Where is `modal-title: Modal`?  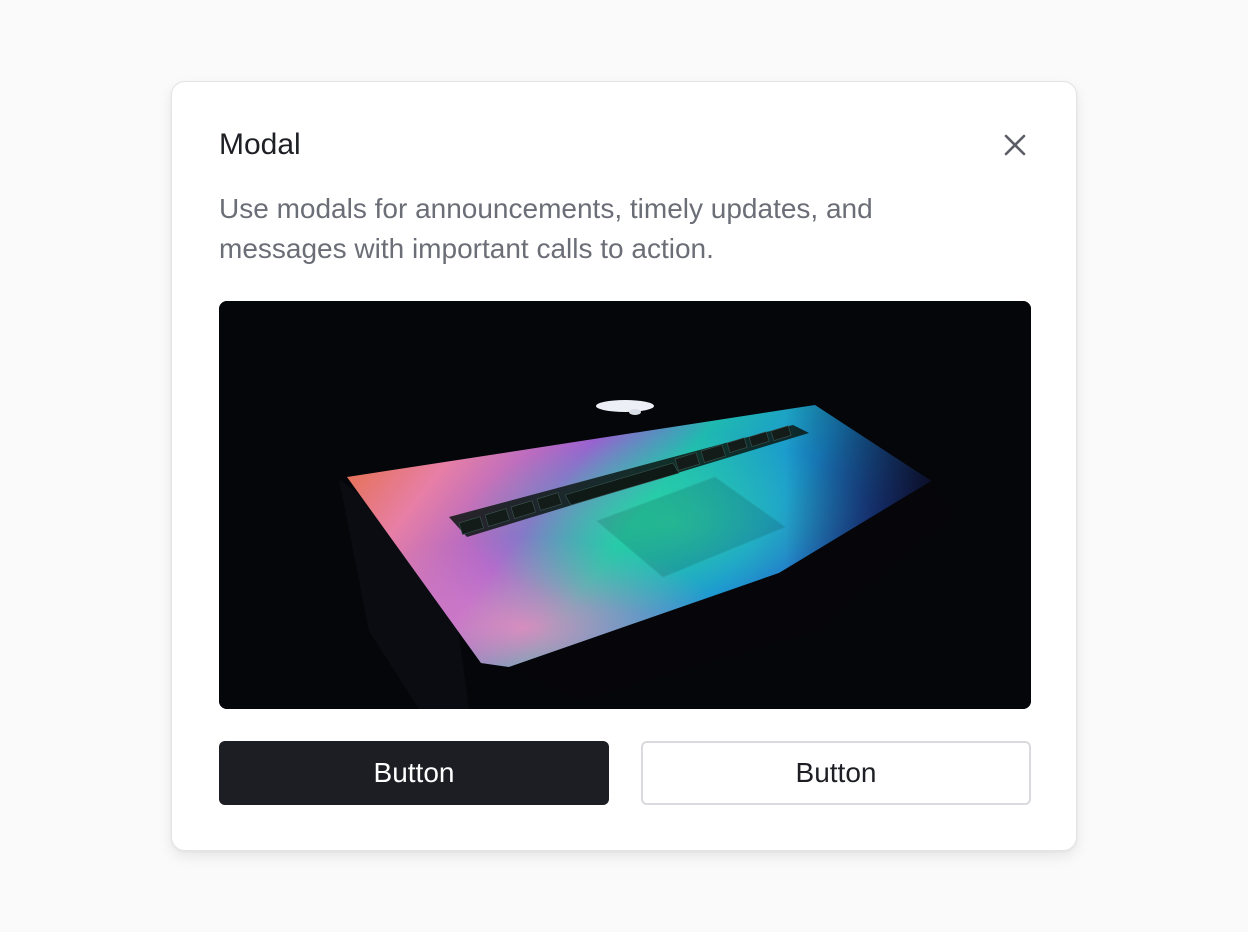
modal-title: Modal is located at coordinates (260, 144).